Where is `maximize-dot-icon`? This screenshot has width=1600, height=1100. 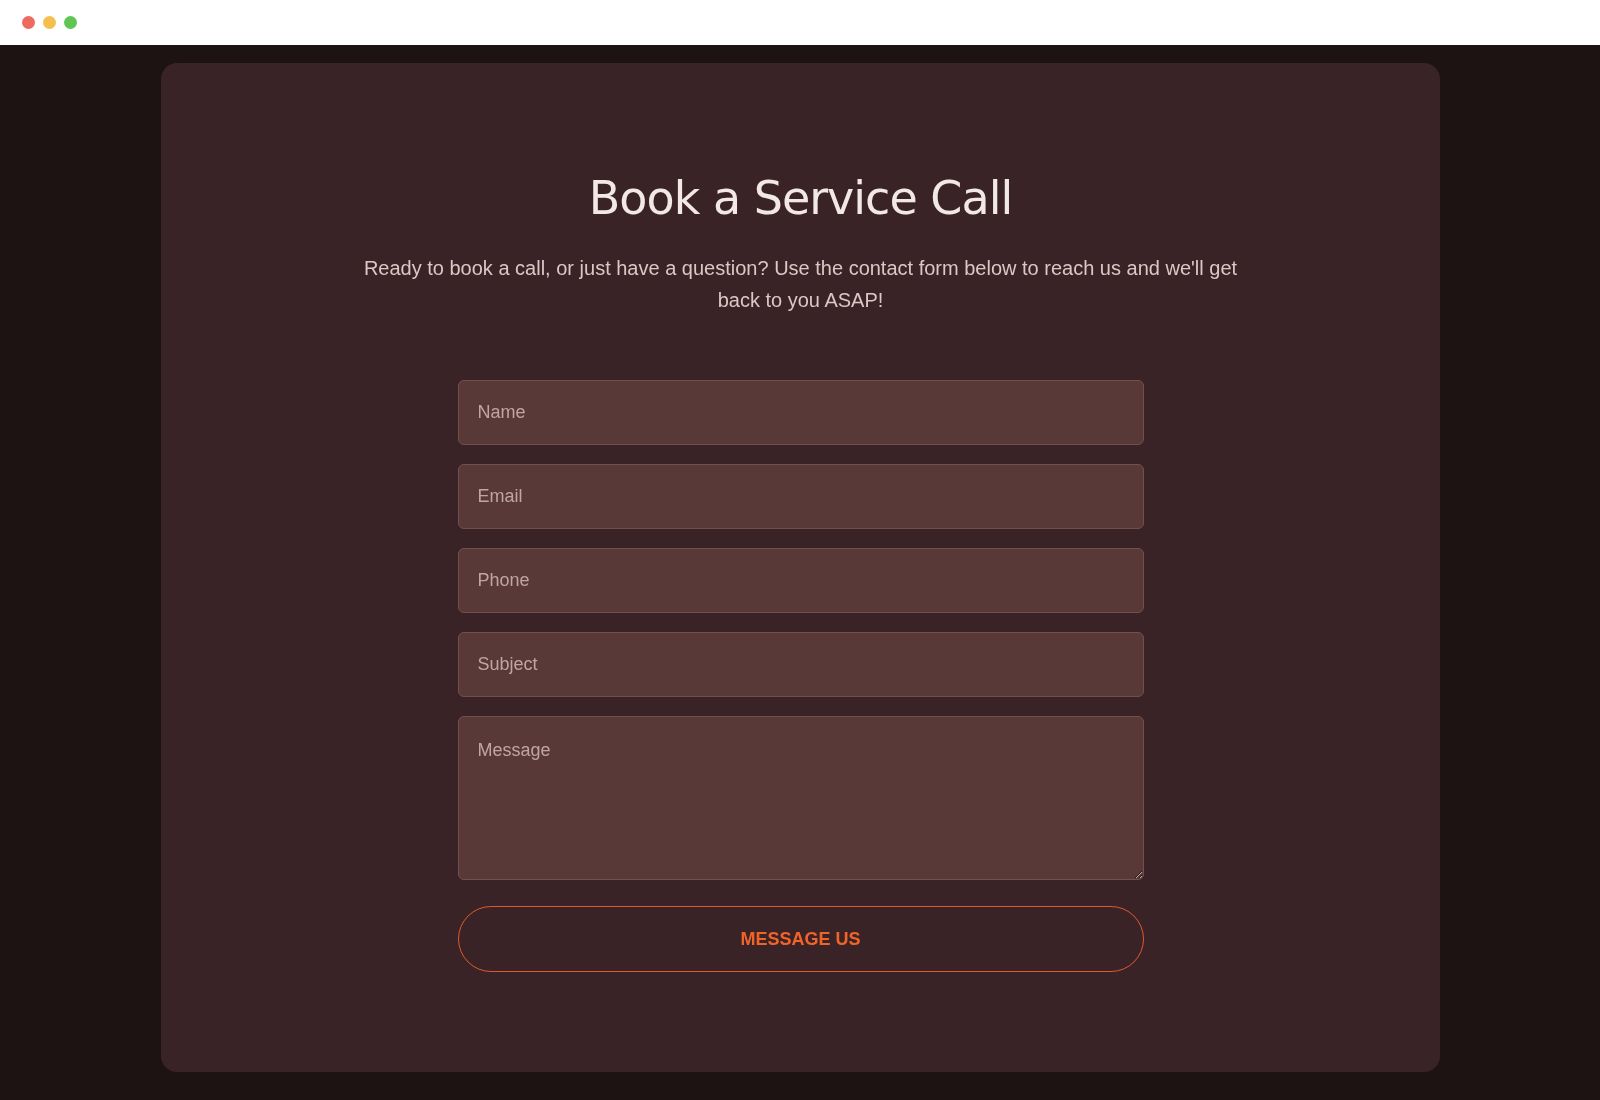 maximize-dot-icon is located at coordinates (70, 22).